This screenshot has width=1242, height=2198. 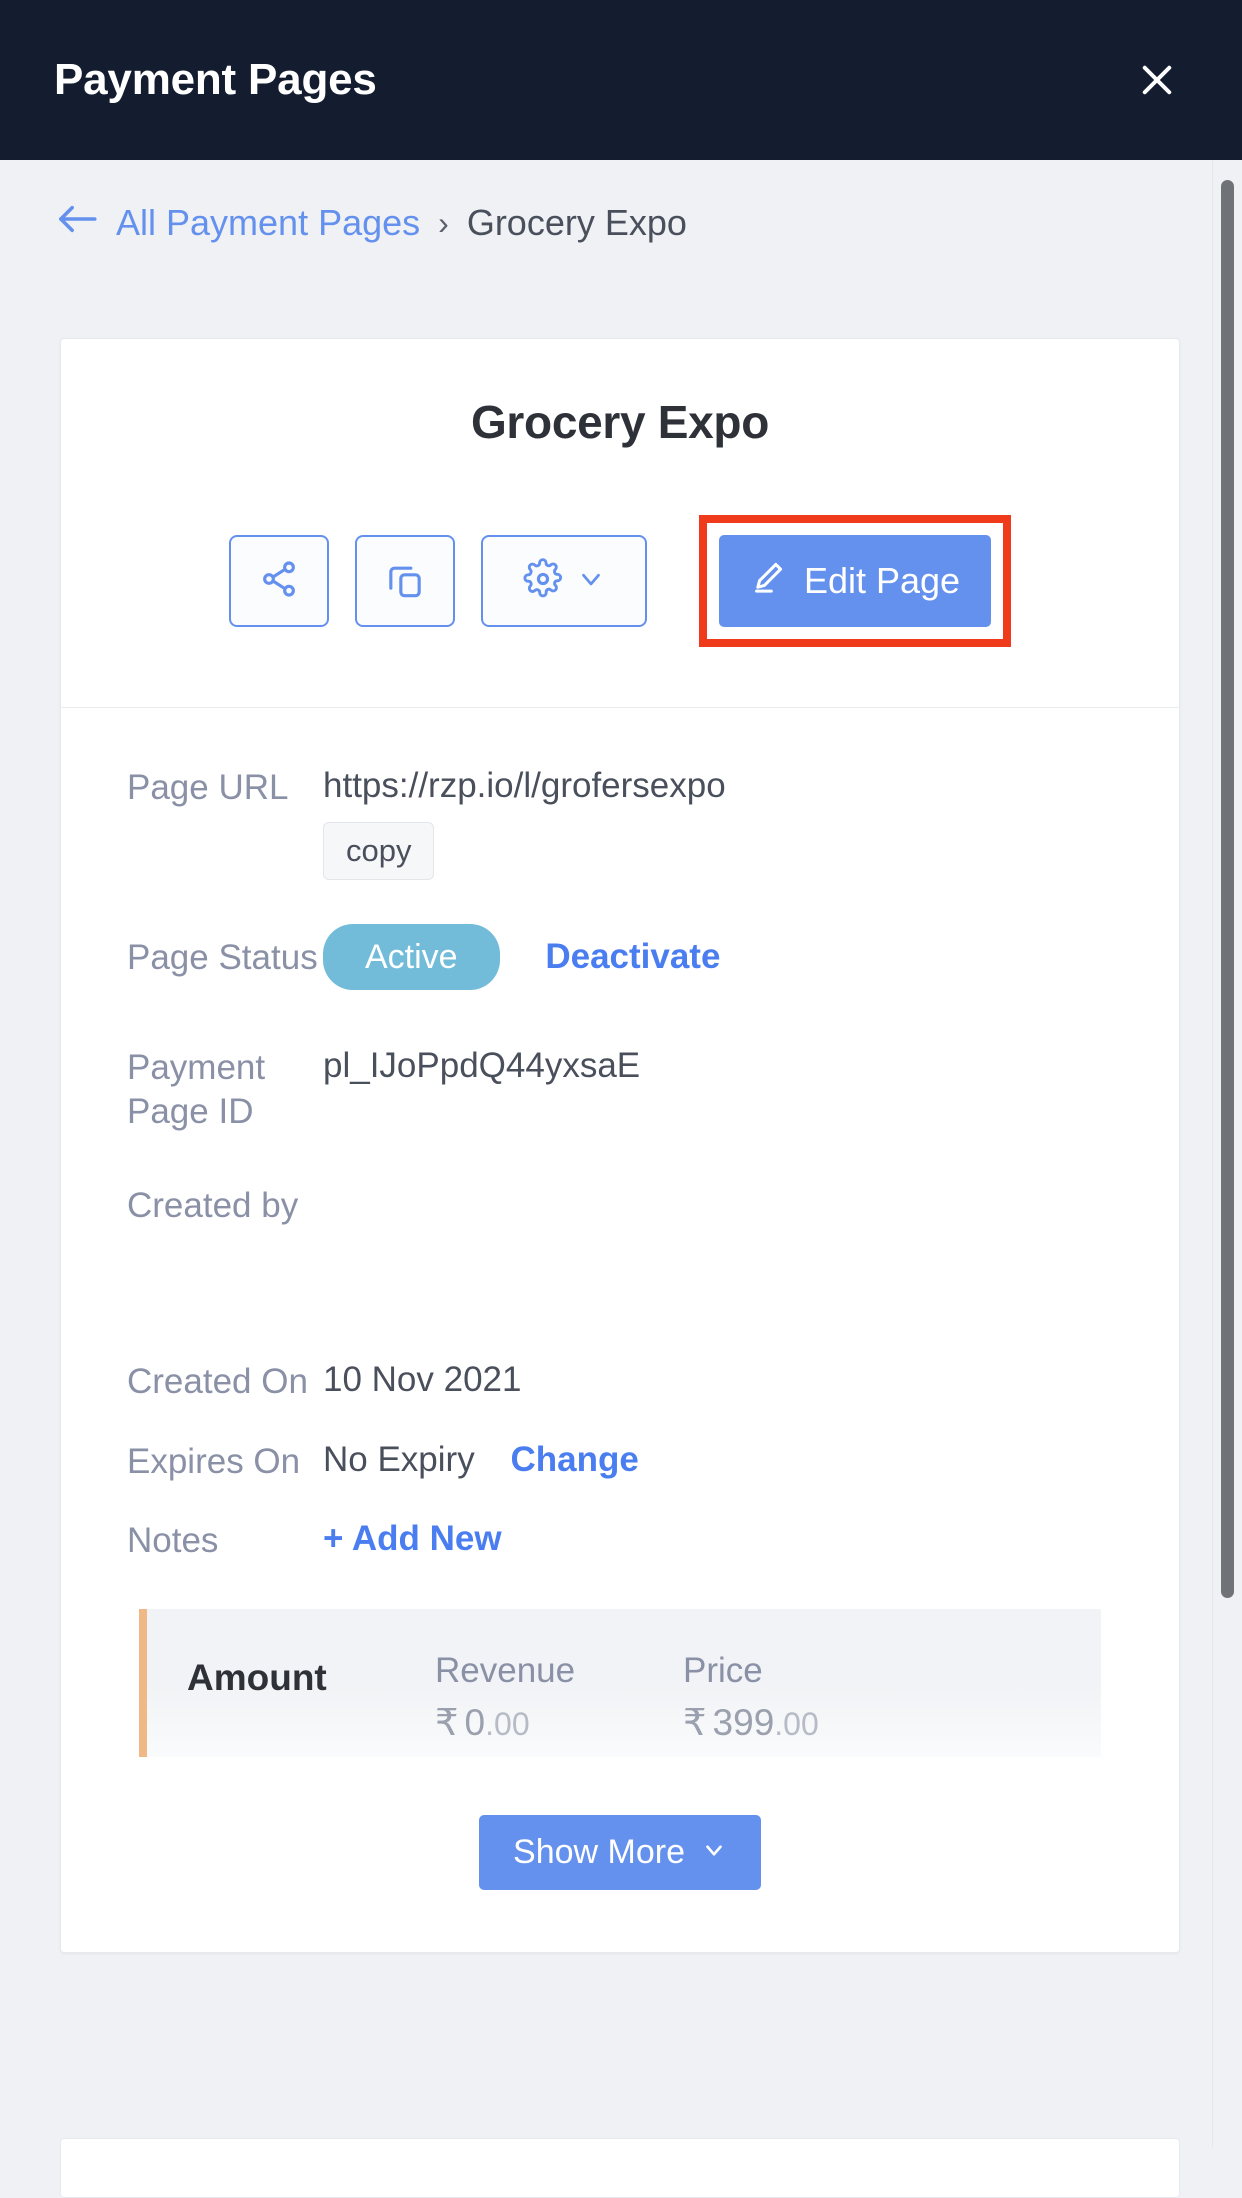 I want to click on copy-icon, so click(x=405, y=581).